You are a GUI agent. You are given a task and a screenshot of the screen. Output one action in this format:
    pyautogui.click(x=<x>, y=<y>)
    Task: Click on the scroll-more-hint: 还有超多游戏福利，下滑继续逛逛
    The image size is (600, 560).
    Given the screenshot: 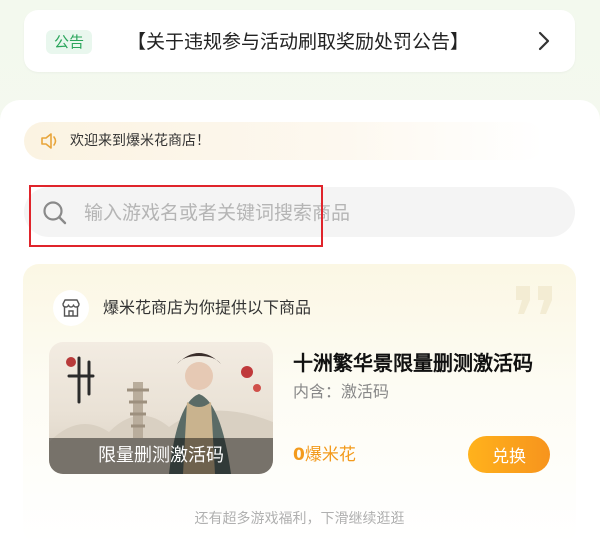 What is the action you would take?
    pyautogui.click(x=299, y=519)
    